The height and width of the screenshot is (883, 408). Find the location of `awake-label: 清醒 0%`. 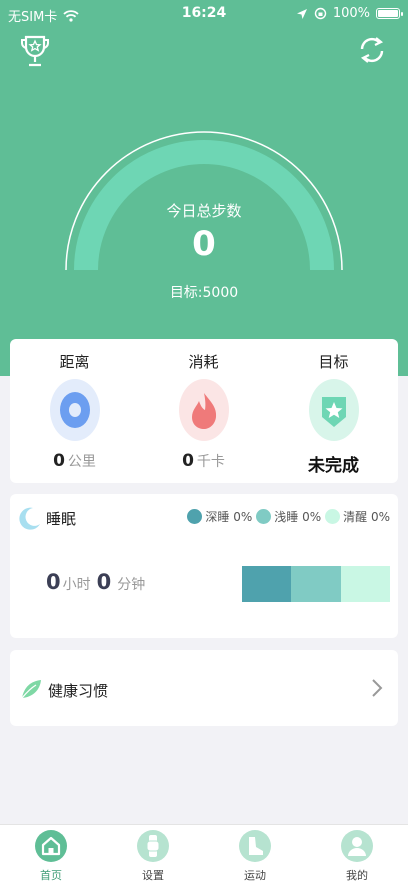

awake-label: 清醒 0% is located at coordinates (366, 517).